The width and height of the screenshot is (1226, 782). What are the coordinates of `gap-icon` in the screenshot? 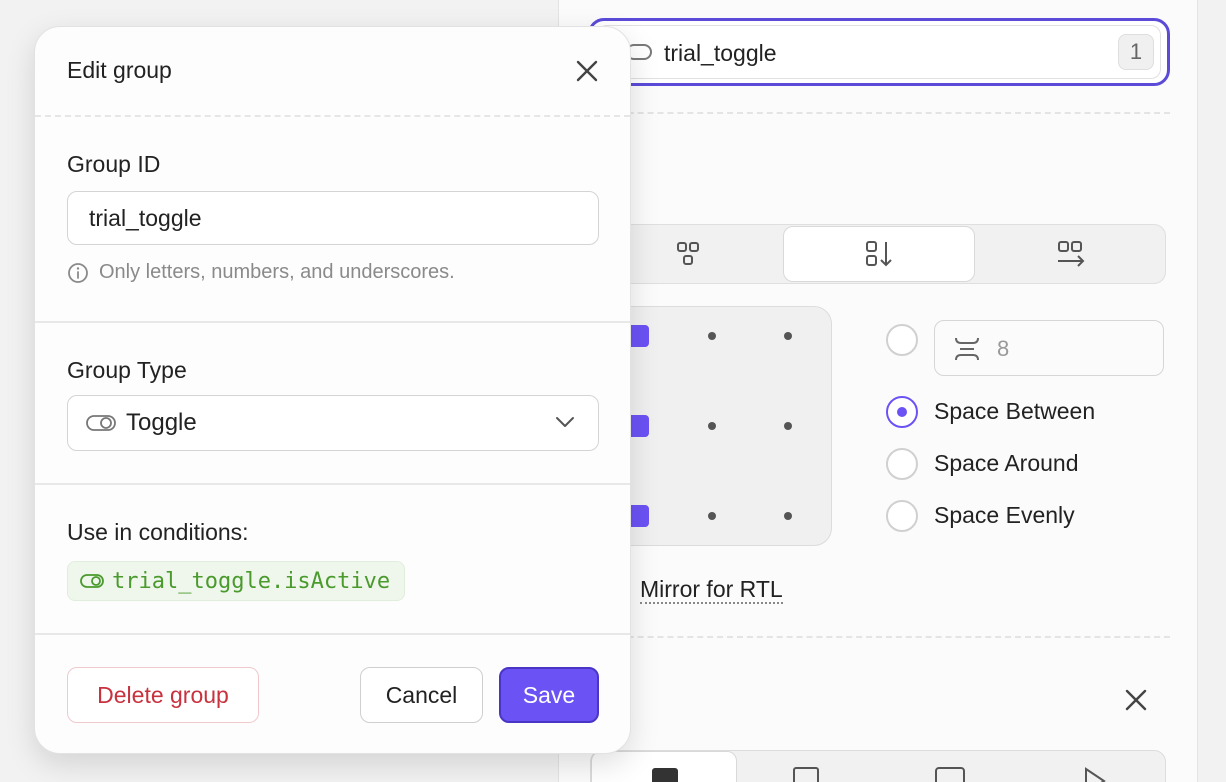 It's located at (967, 349).